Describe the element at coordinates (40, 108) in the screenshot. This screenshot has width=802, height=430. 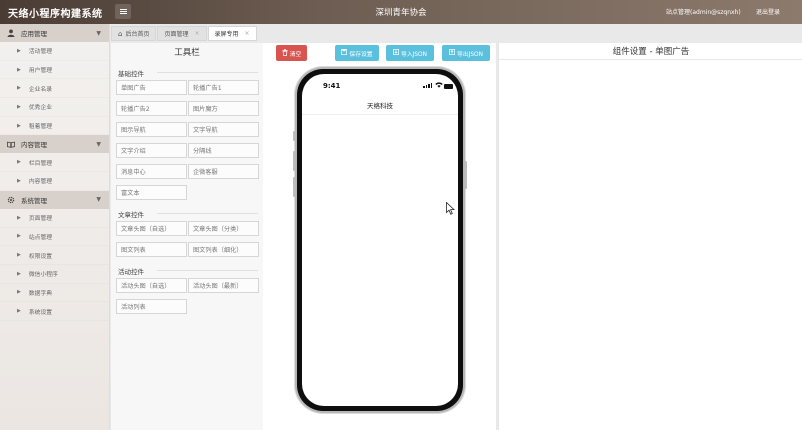
I see `sidebar-item-label: 优秀企业` at that location.